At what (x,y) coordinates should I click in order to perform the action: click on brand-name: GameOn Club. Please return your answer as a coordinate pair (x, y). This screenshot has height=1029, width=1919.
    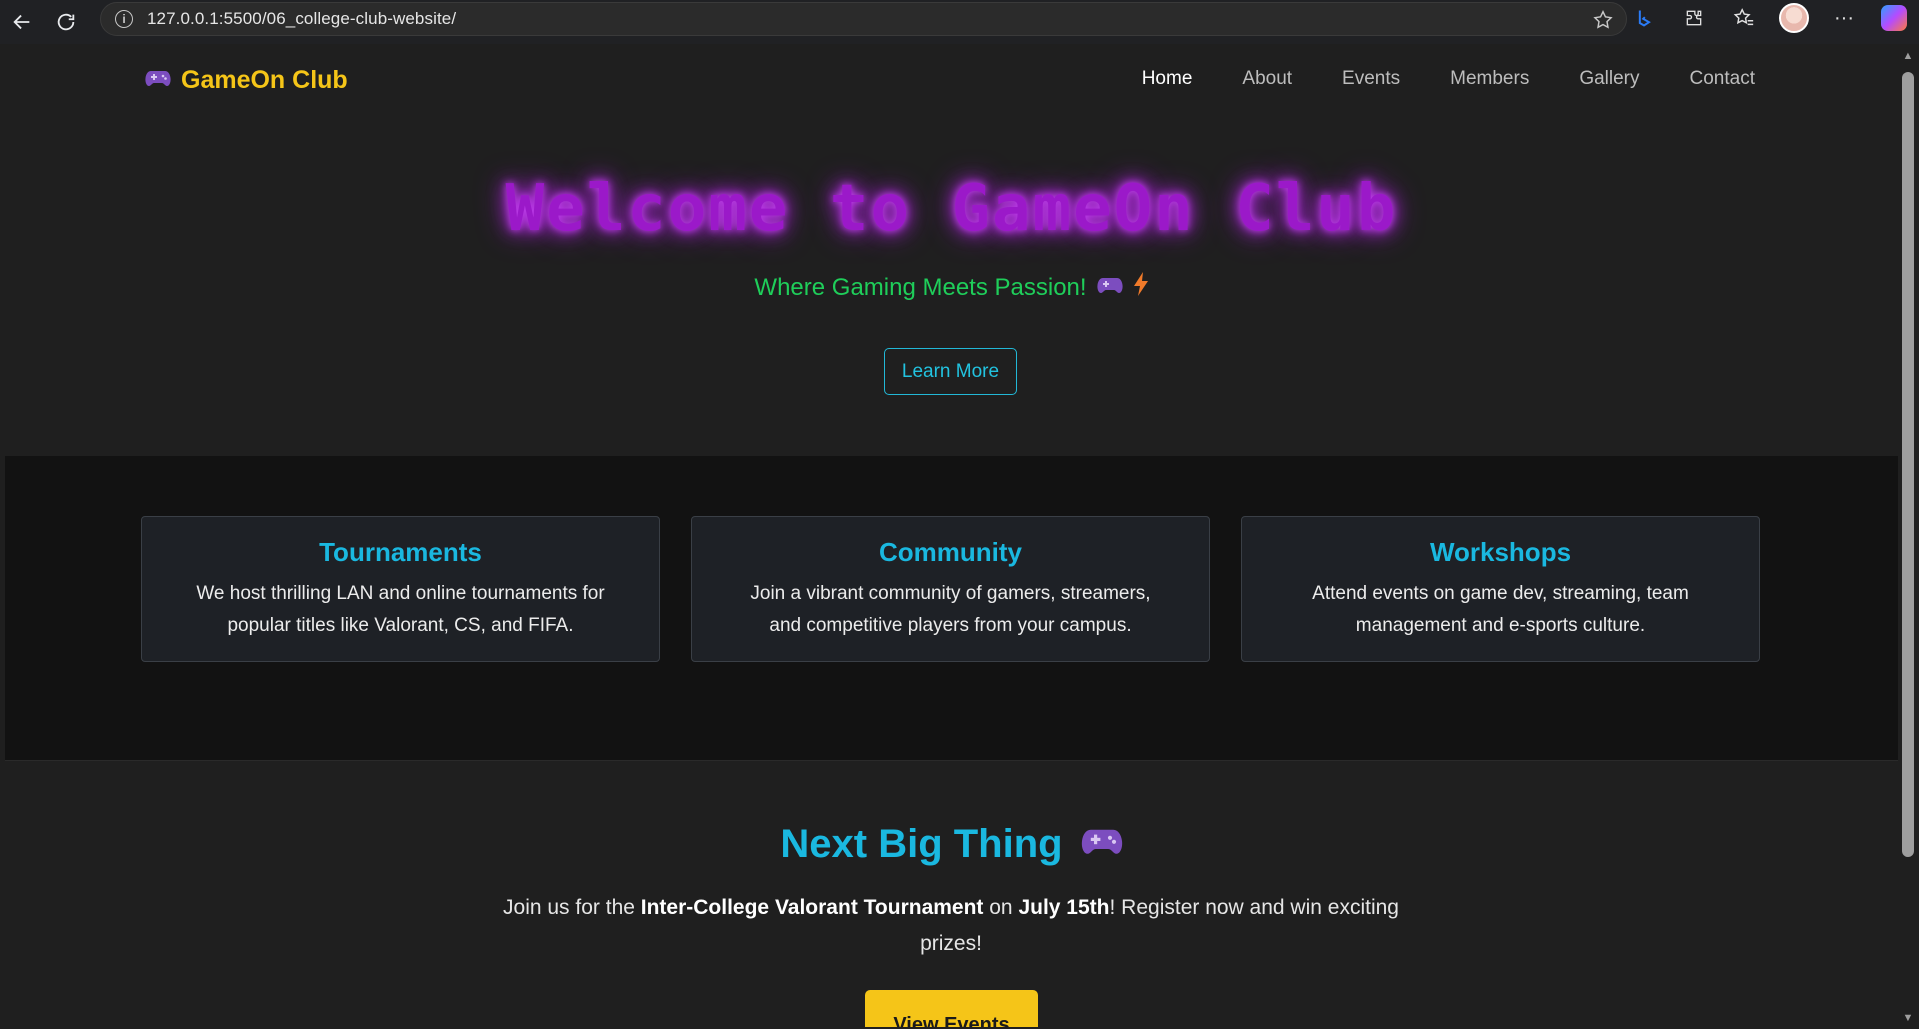
    Looking at the image, I should click on (264, 80).